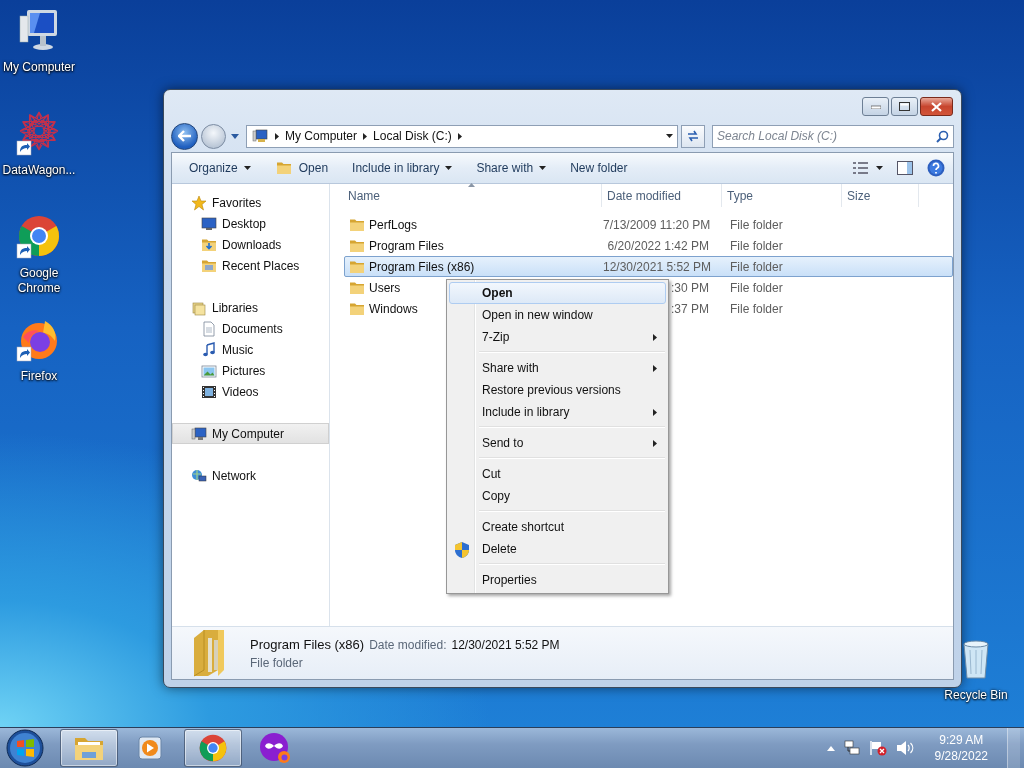 The image size is (1024, 768). What do you see at coordinates (199, 307) in the screenshot?
I see `library-icon` at bounding box center [199, 307].